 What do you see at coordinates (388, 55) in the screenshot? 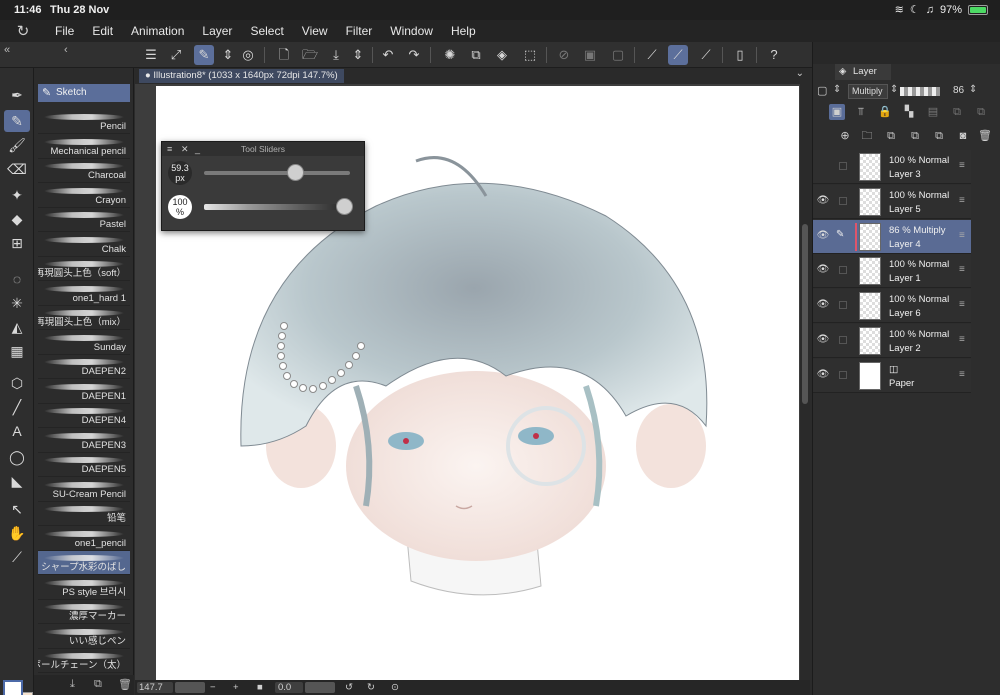
I see `undo-icon: ↶` at bounding box center [388, 55].